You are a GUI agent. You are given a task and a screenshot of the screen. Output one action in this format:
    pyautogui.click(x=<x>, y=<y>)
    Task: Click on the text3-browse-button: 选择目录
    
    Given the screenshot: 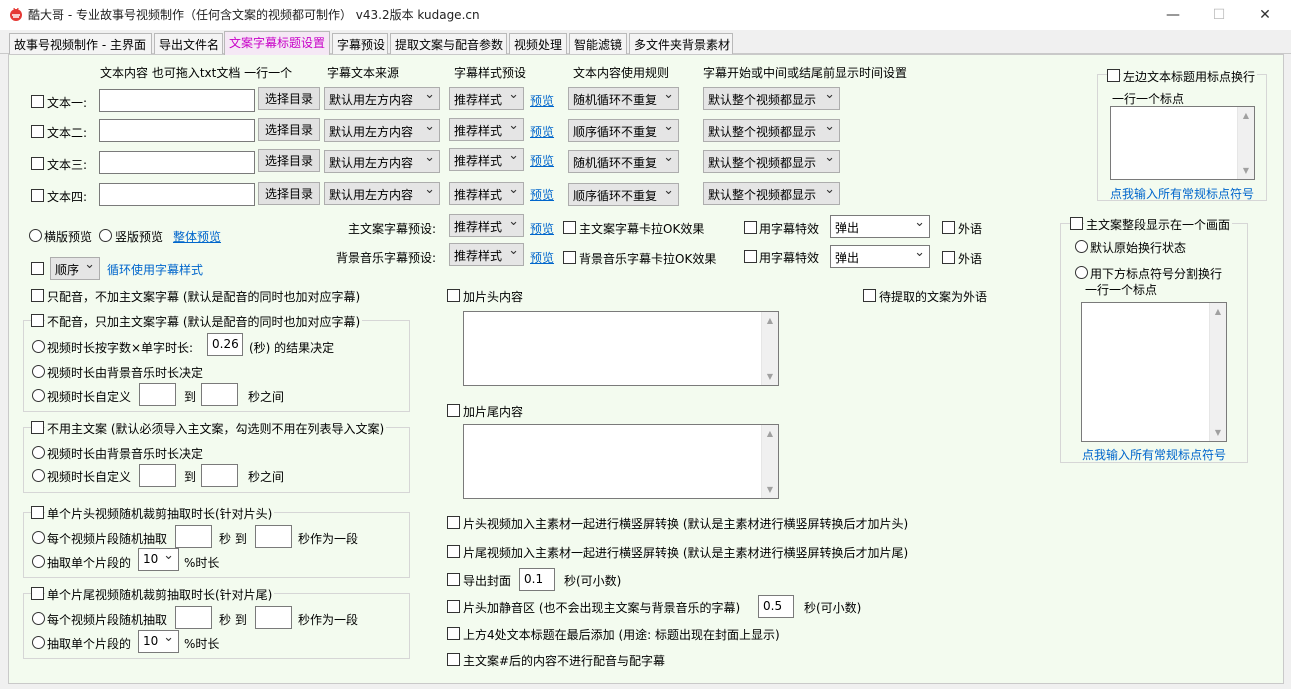 What is the action you would take?
    pyautogui.click(x=289, y=160)
    